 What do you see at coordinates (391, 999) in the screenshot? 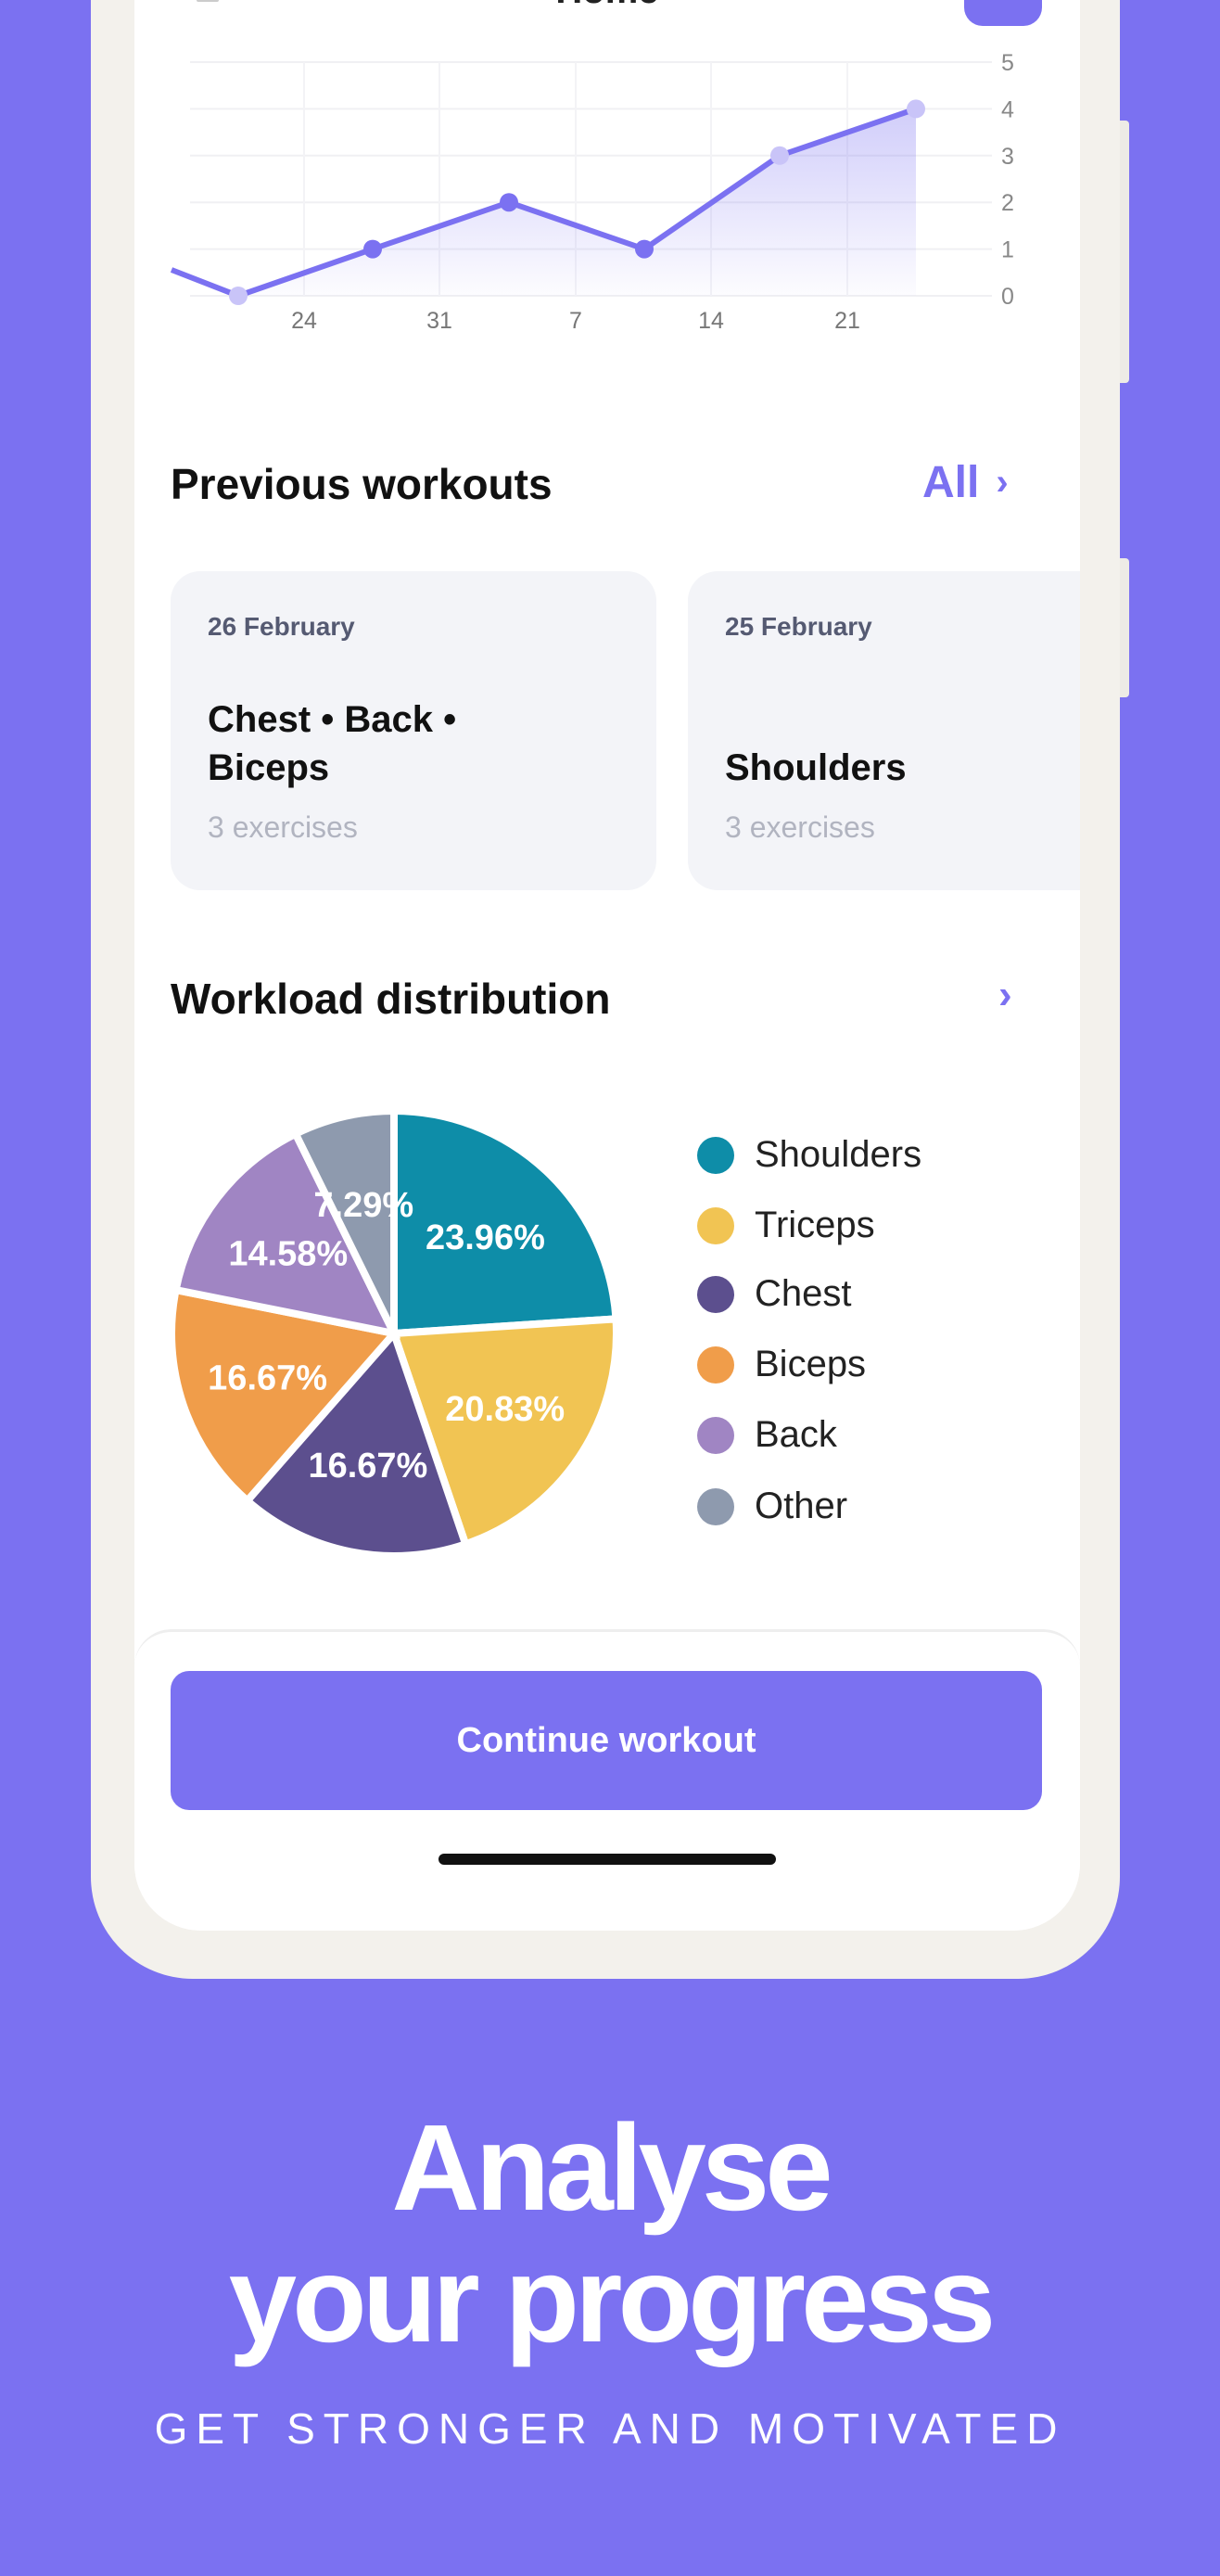
I see `workload-title: Workload distribution` at bounding box center [391, 999].